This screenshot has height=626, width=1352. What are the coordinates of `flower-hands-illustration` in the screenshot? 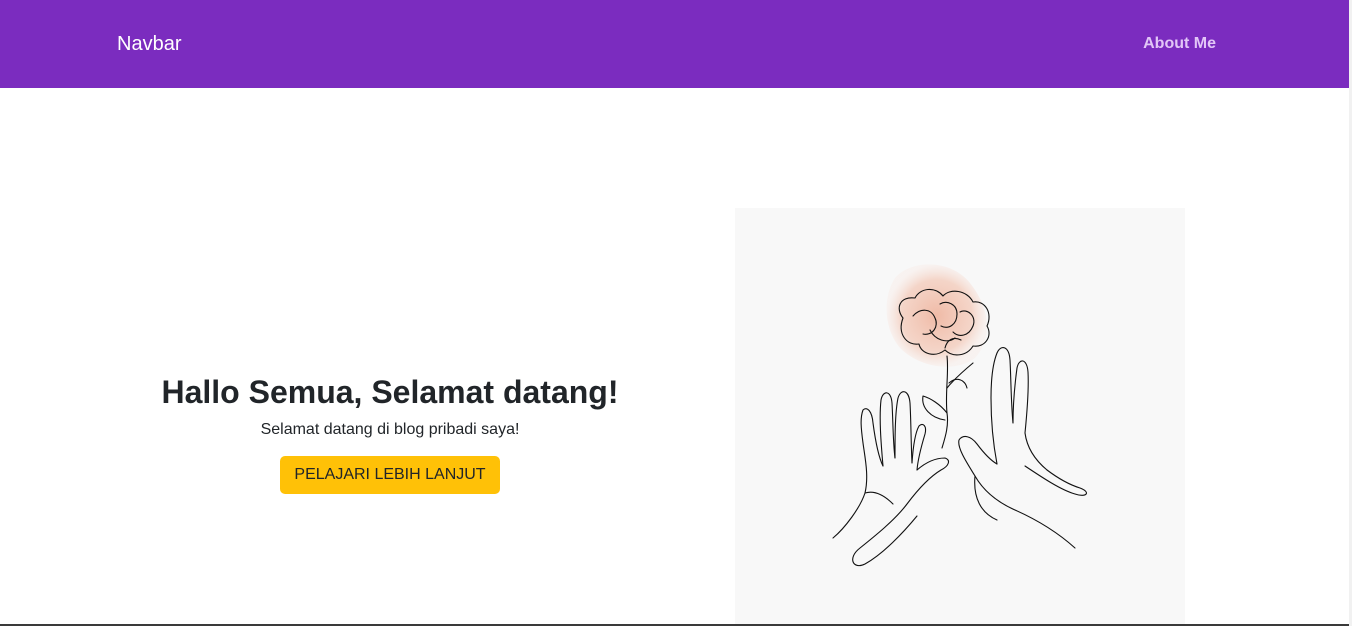 It's located at (959, 415).